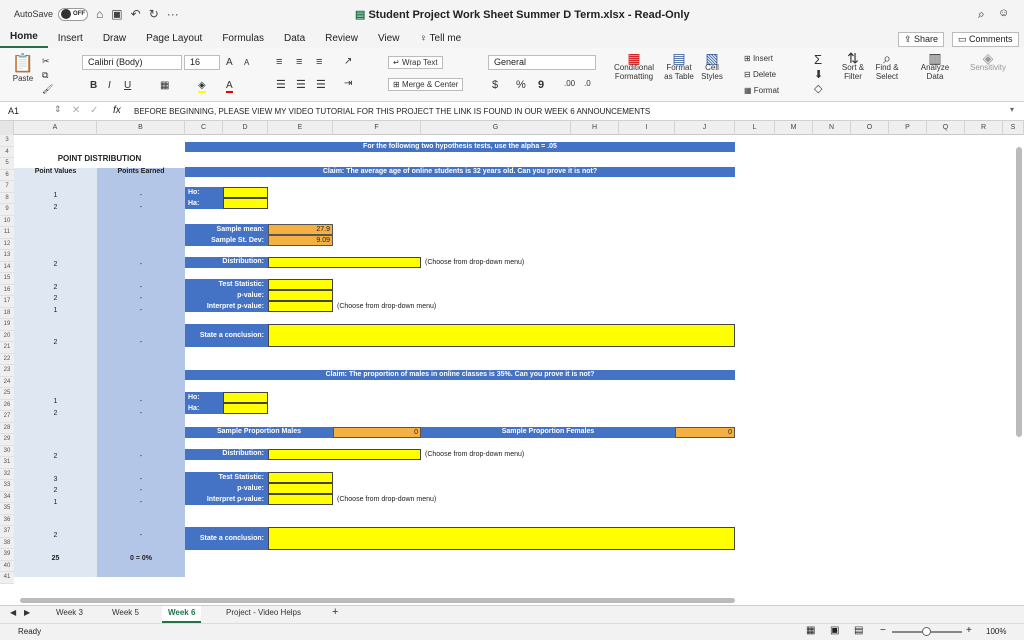  Describe the element at coordinates (1019, 292) in the screenshot. I see `vertical-scrollbar` at that location.